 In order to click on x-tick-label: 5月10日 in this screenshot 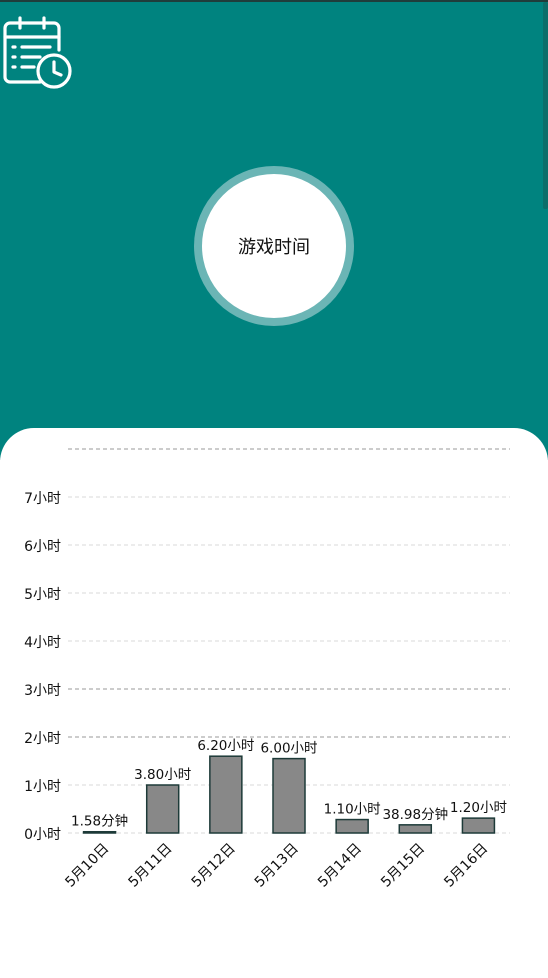, I will do `click(87, 866)`.